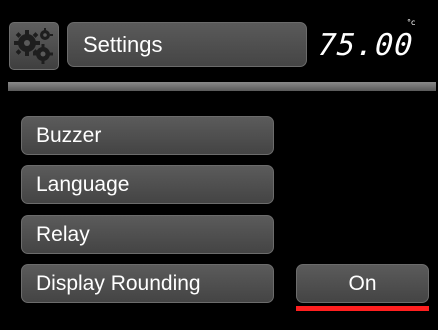 The image size is (438, 330). I want to click on relay-button: Relay, so click(147, 234).